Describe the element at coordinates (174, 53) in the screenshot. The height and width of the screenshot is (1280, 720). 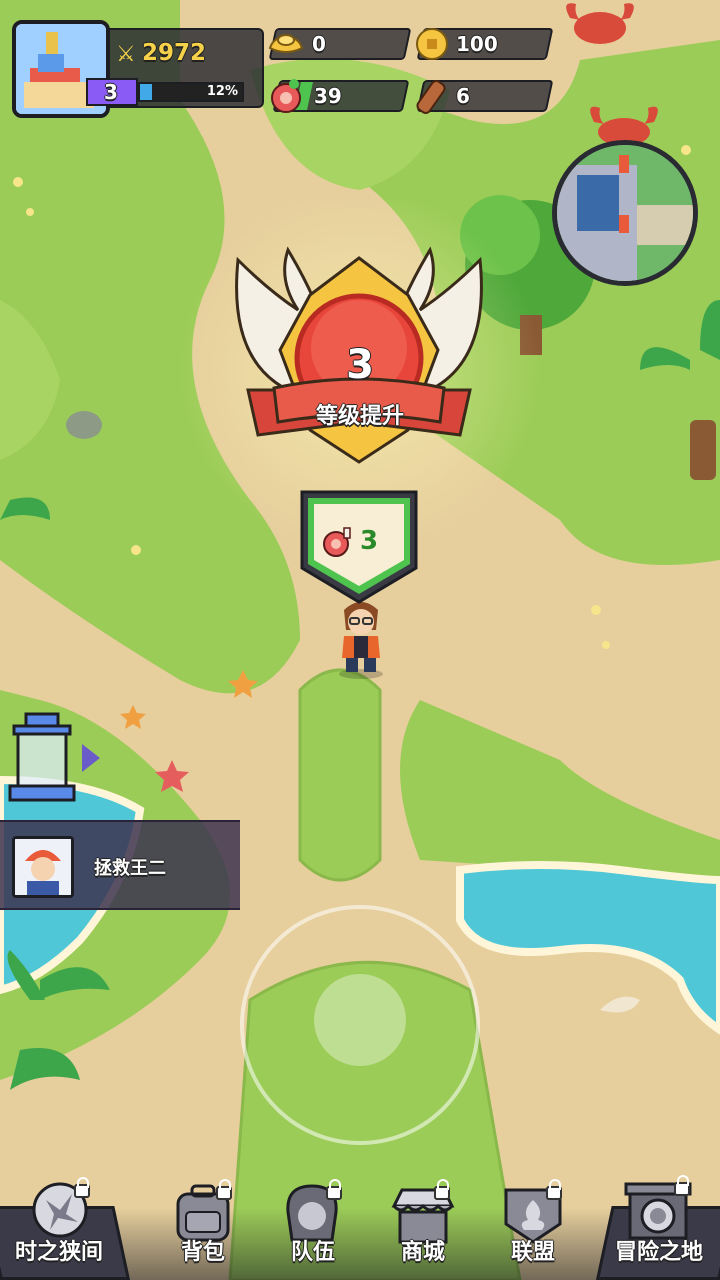
I see `power-value: 2972` at that location.